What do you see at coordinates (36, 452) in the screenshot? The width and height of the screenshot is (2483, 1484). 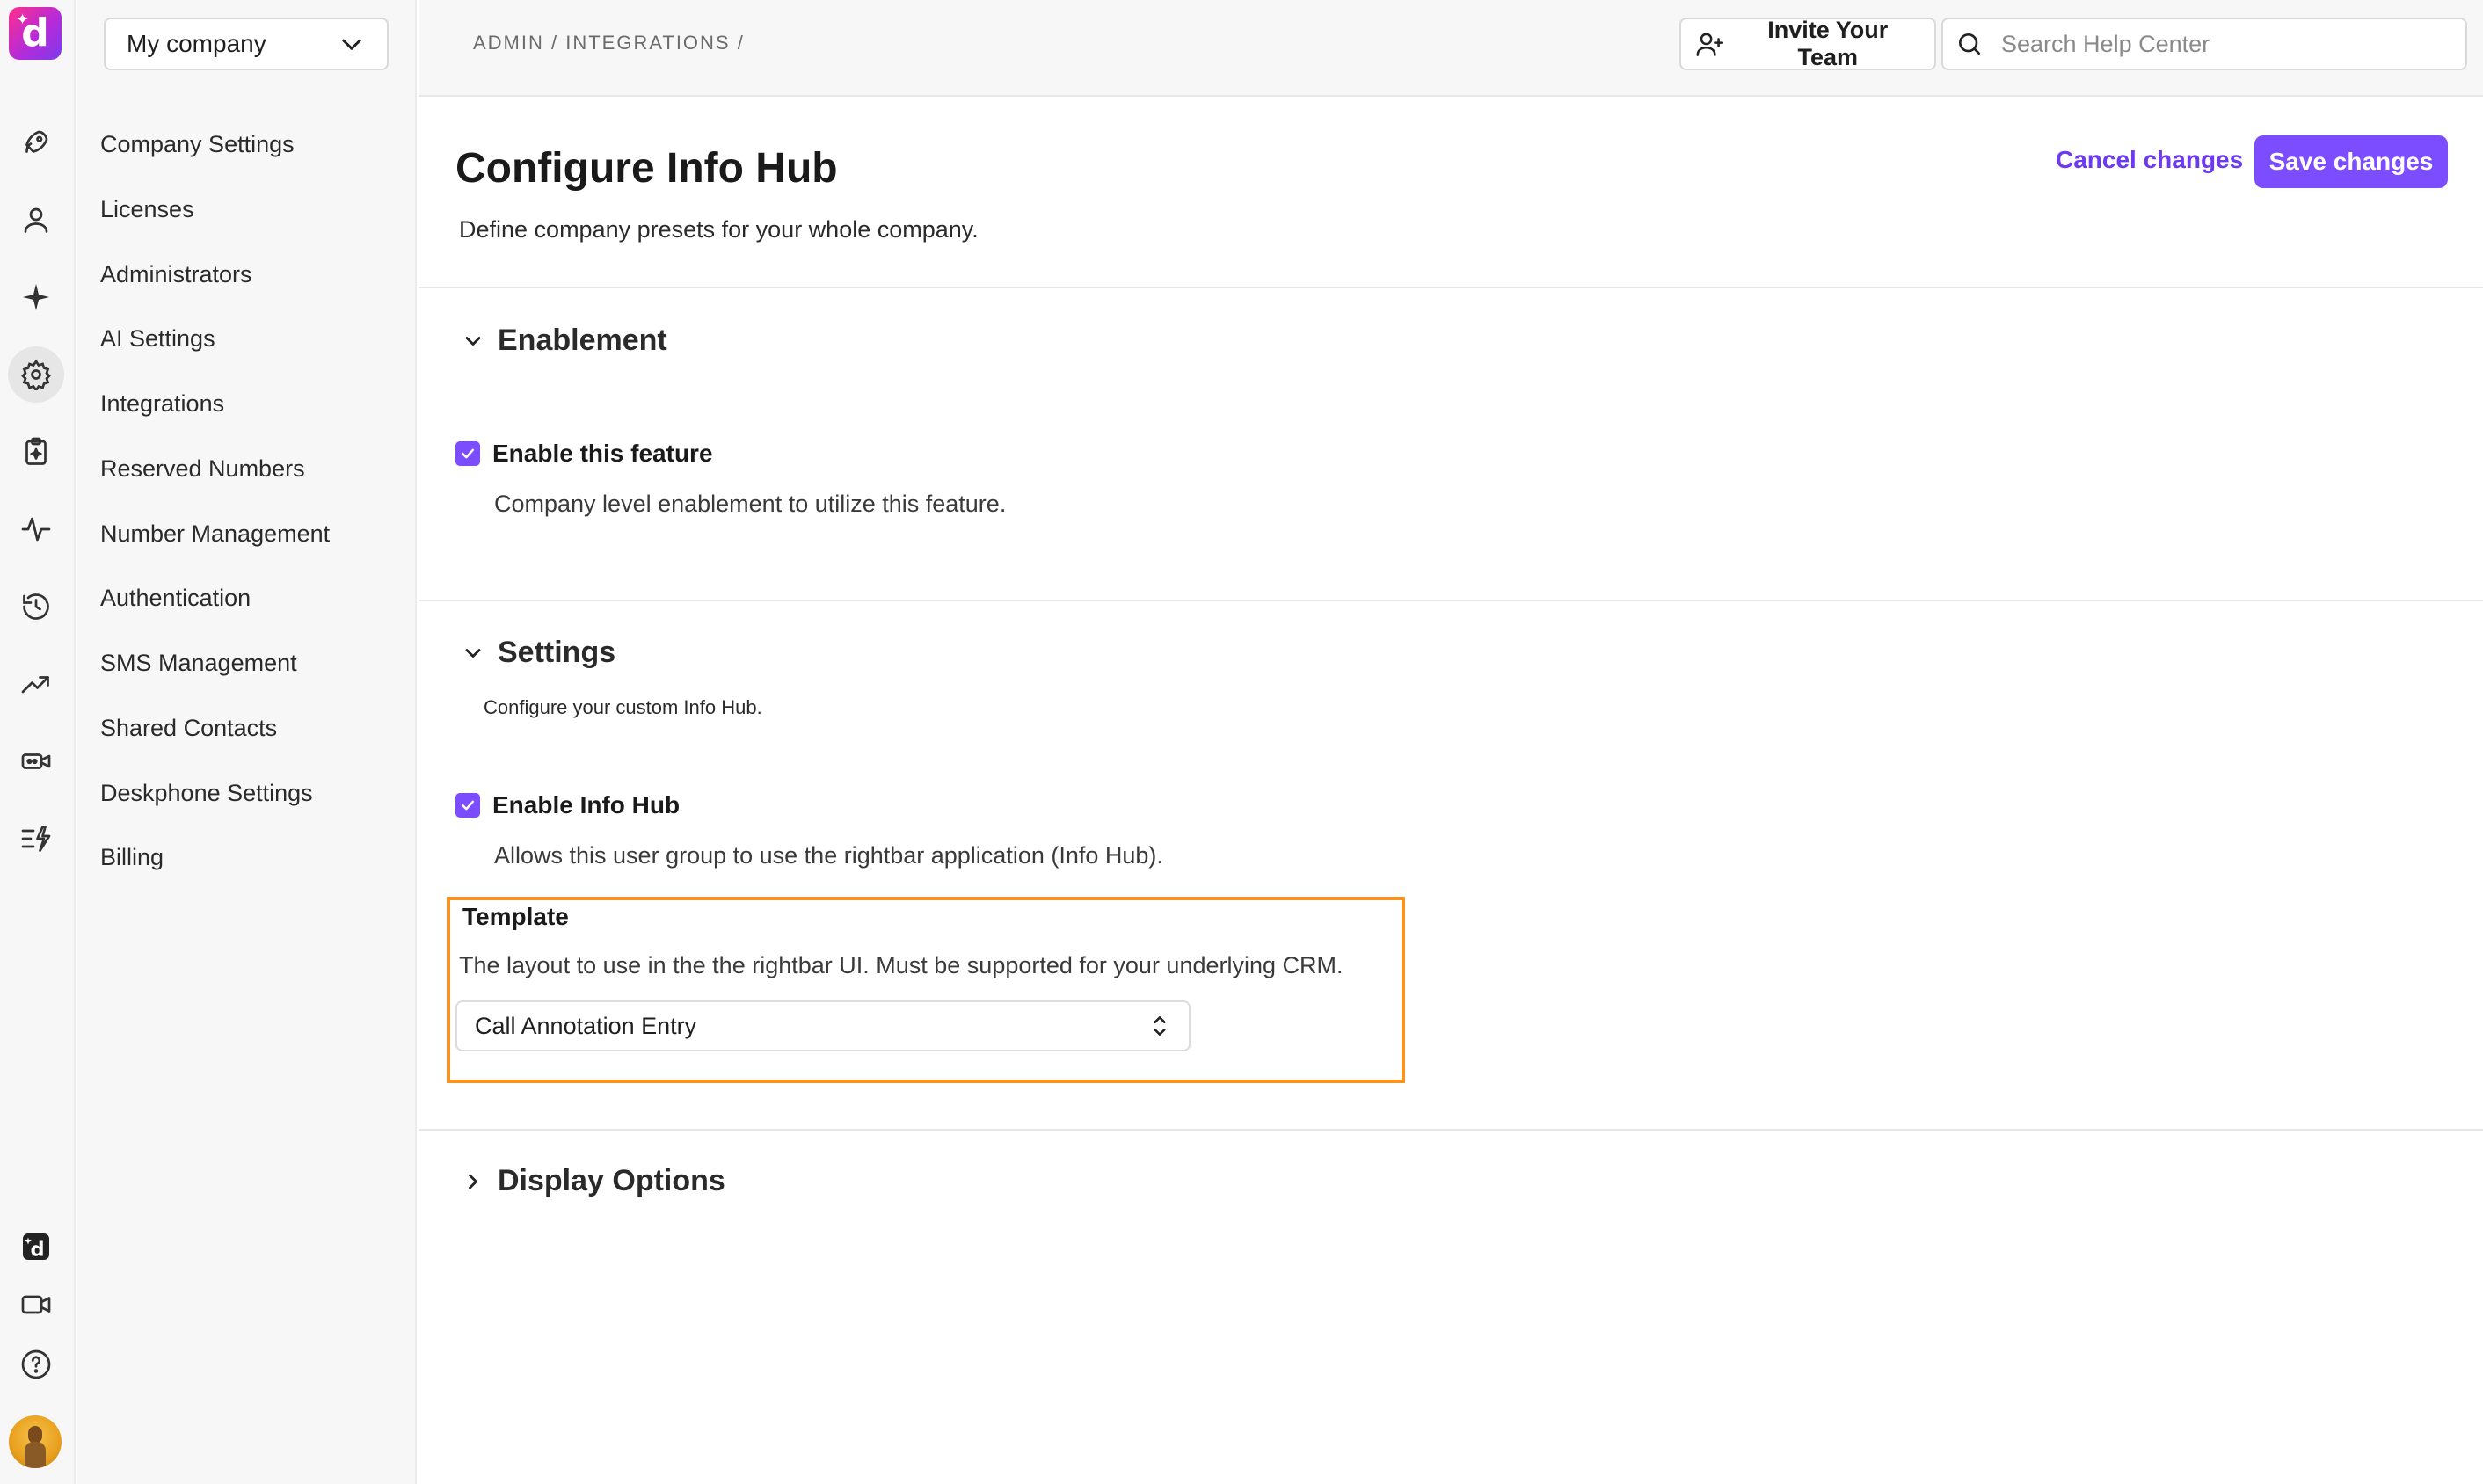 I see `clipboard-sparkle-icon` at bounding box center [36, 452].